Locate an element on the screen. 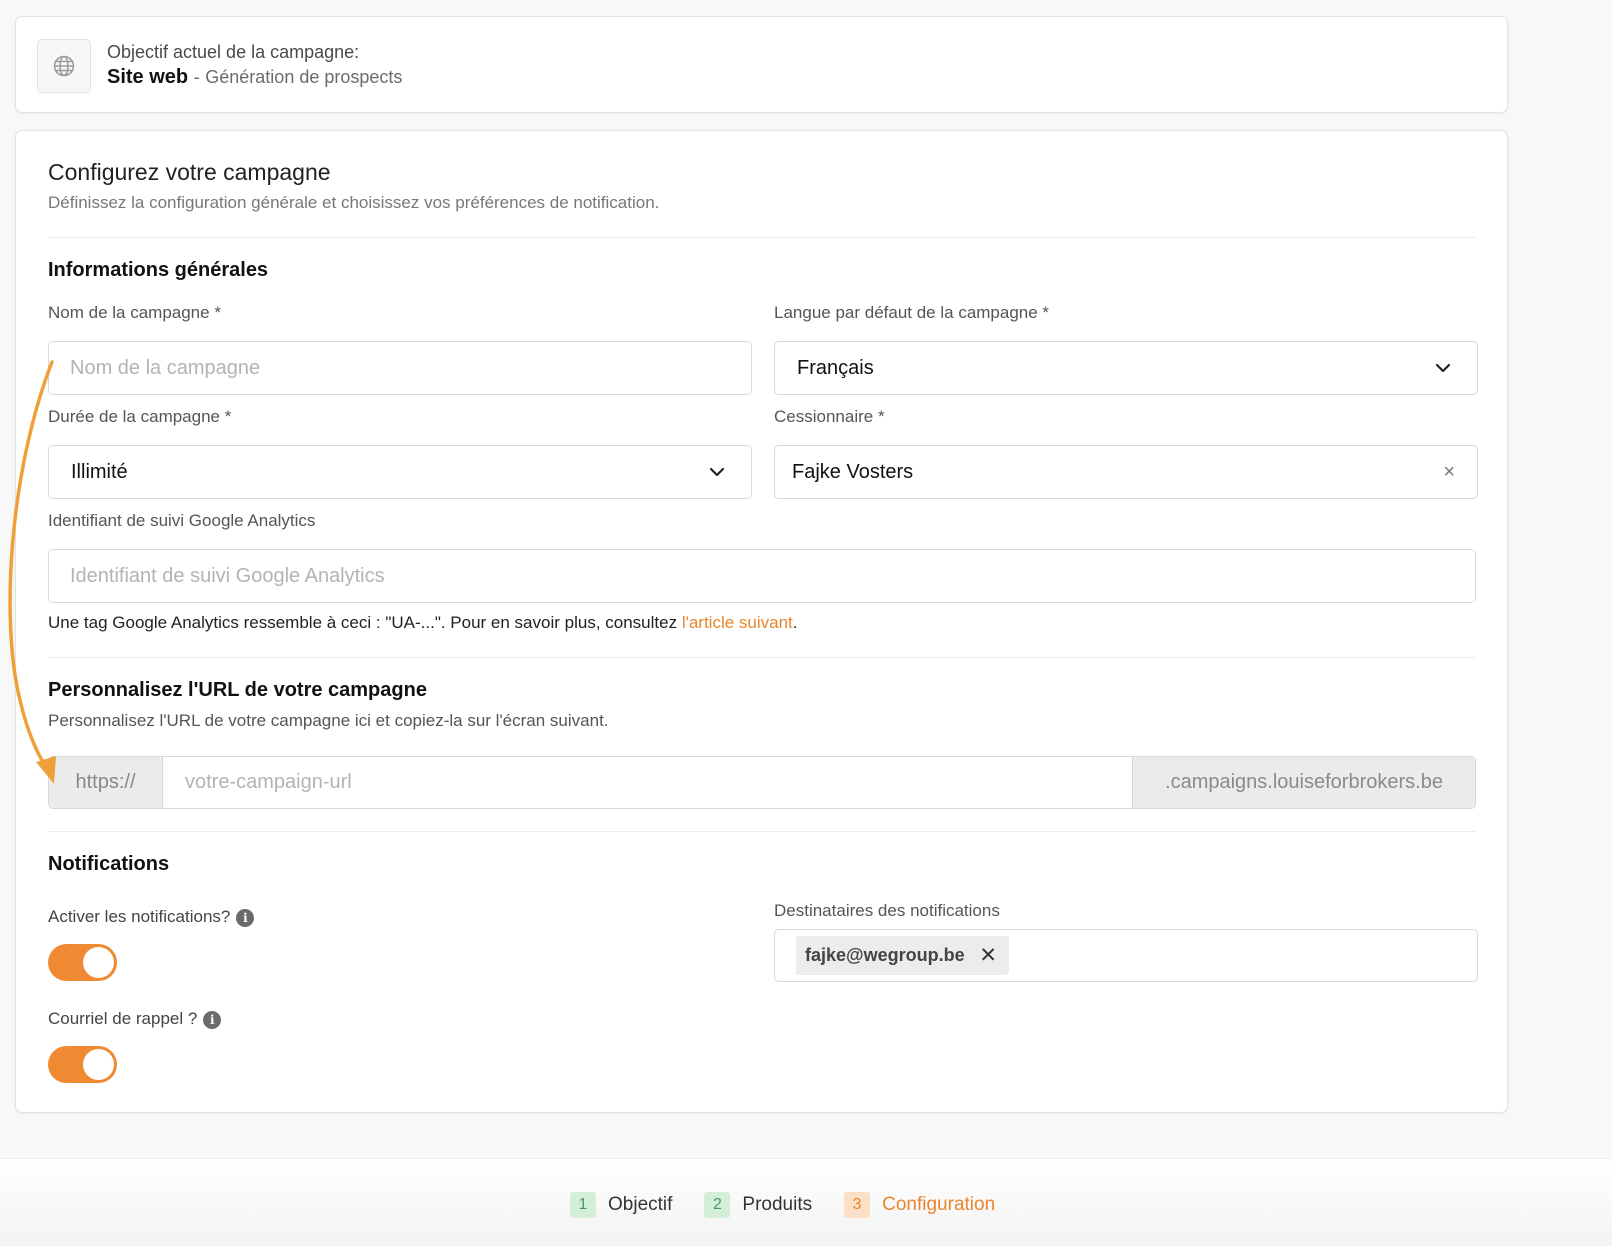 Image resolution: width=1612 pixels, height=1246 pixels. step-label: Objectif is located at coordinates (640, 1204).